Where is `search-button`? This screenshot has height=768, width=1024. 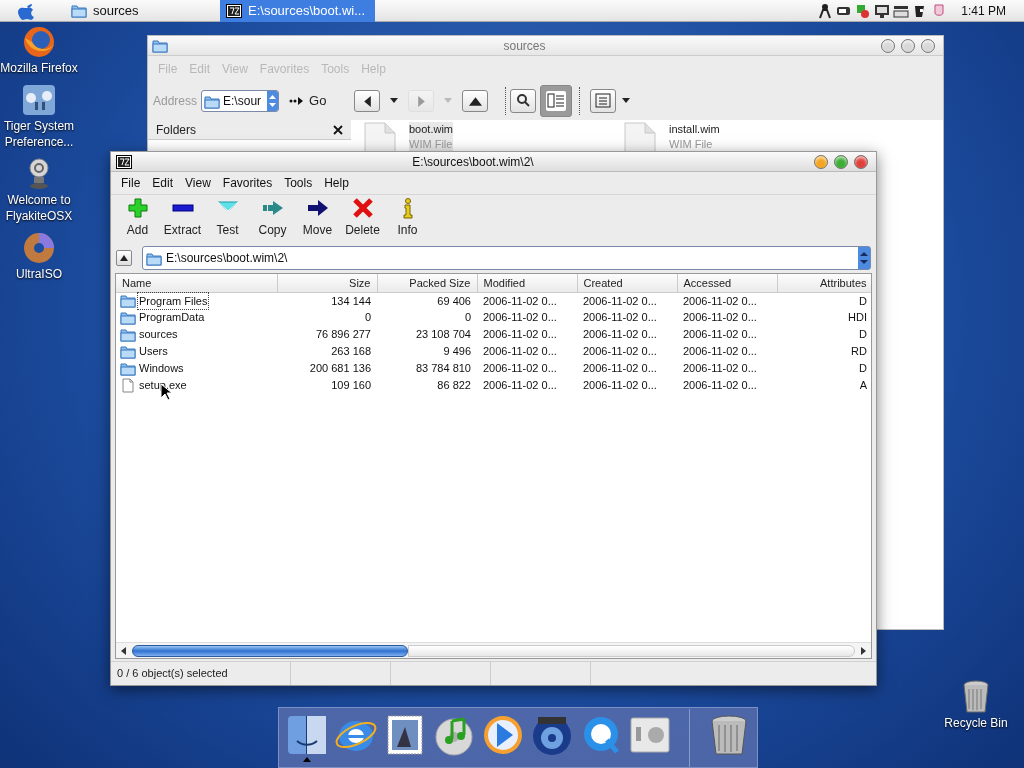
search-button is located at coordinates (523, 101).